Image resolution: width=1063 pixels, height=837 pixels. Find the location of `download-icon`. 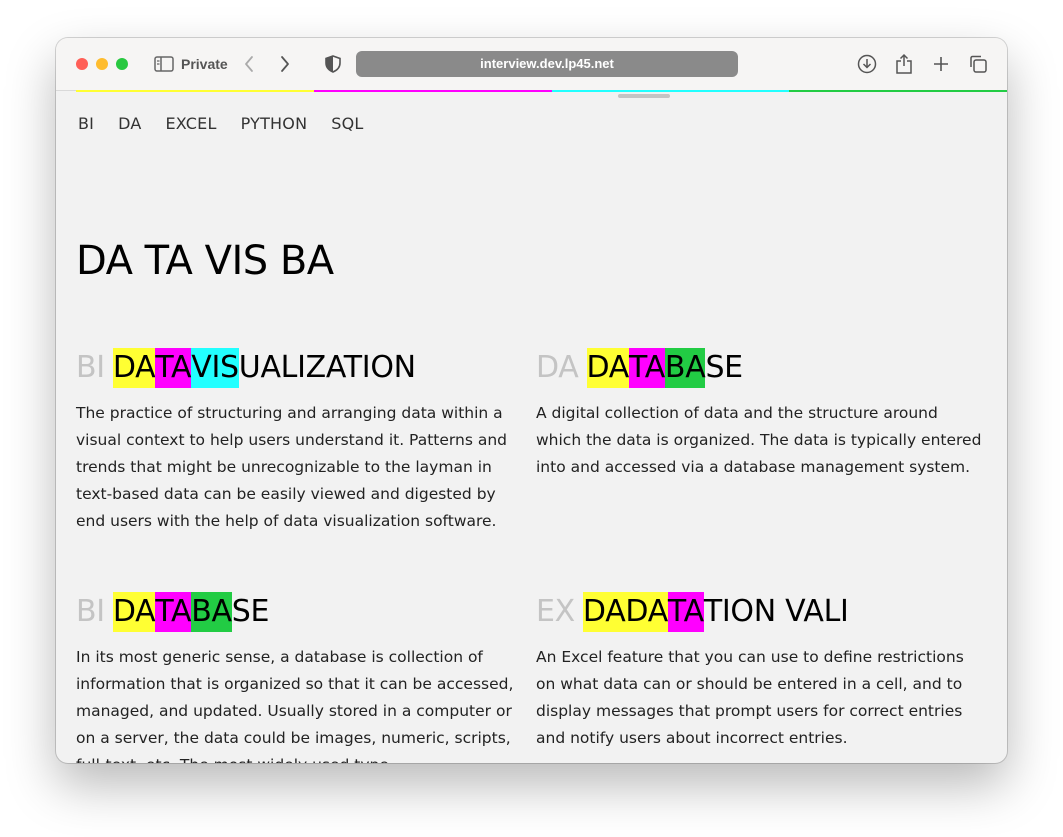

download-icon is located at coordinates (867, 64).